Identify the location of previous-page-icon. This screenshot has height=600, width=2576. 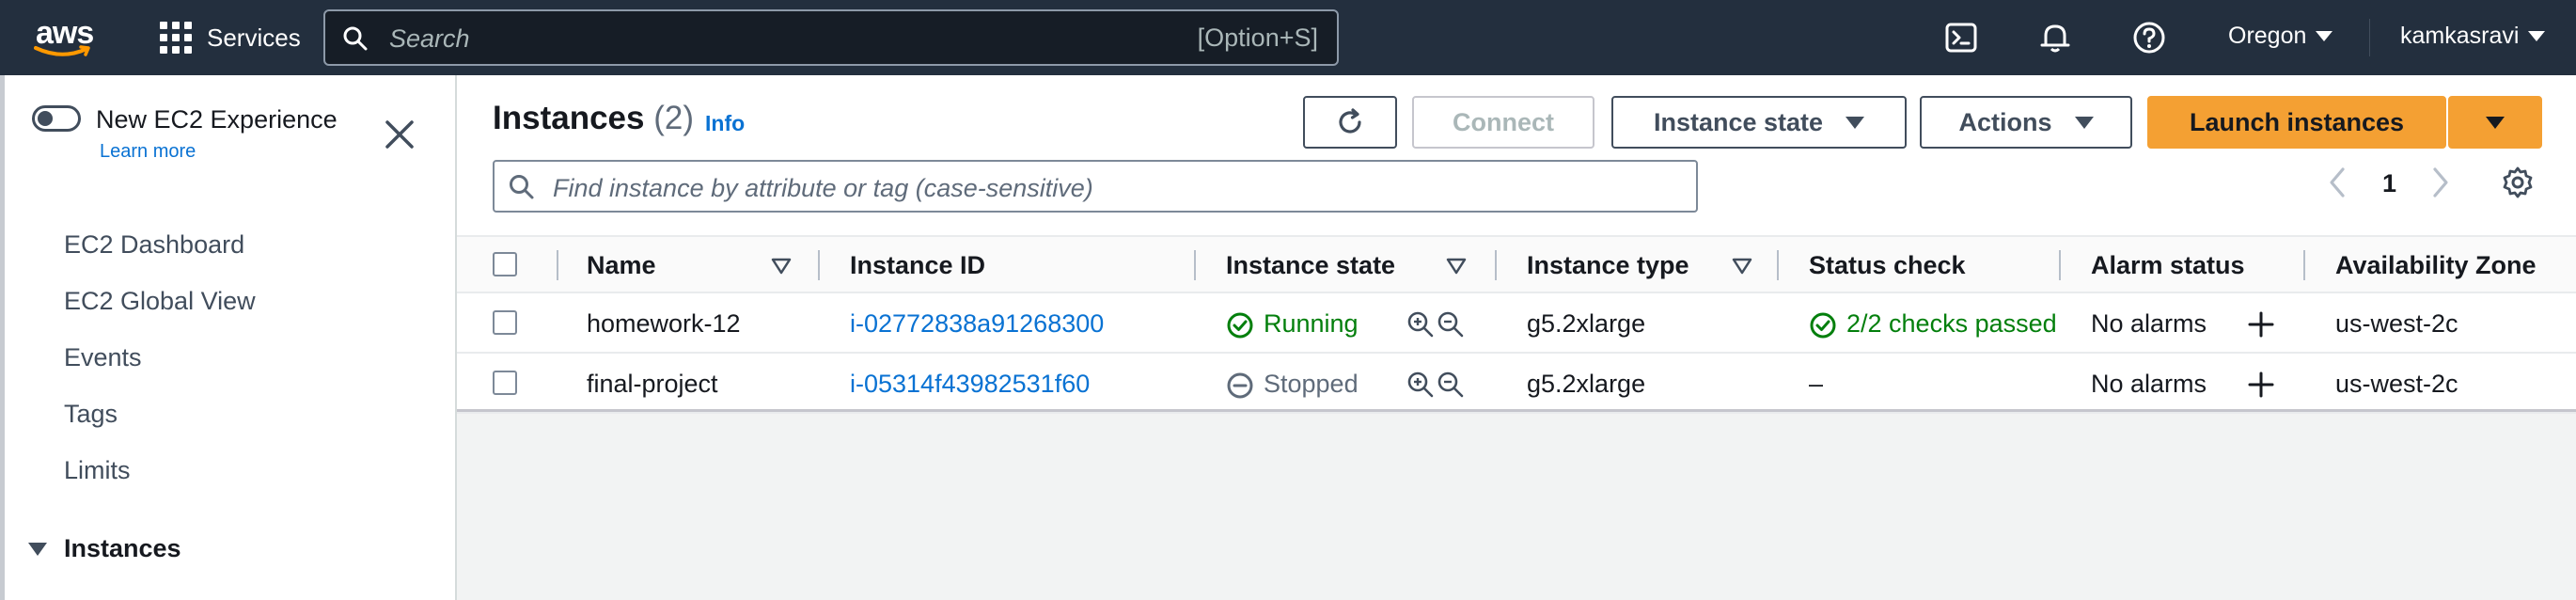
(2337, 182).